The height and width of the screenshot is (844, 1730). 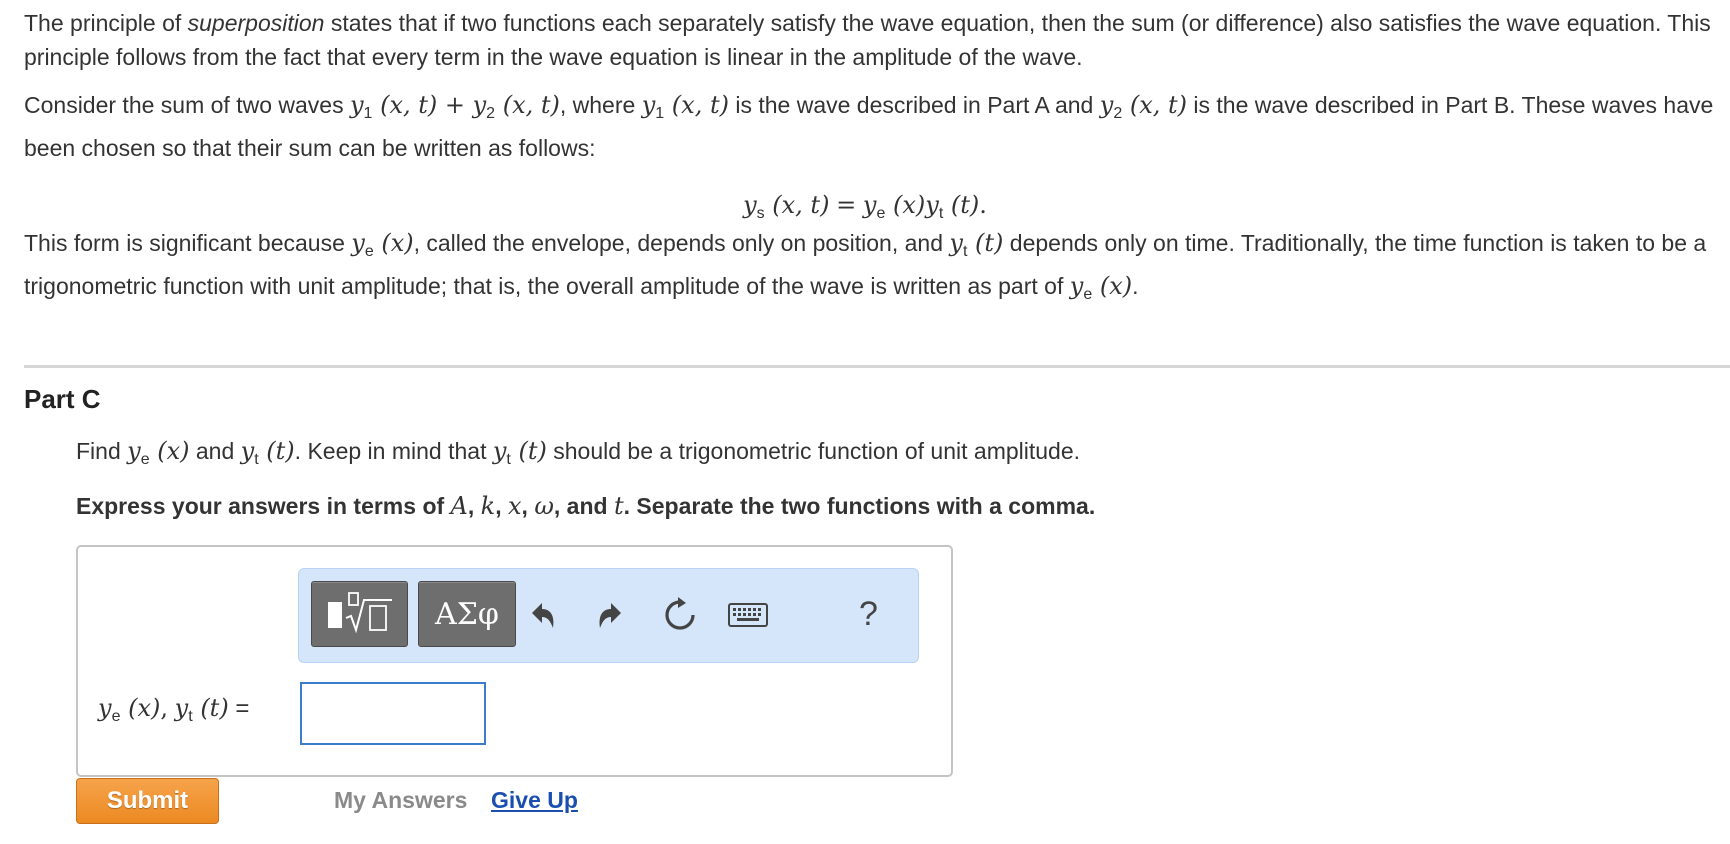 I want to click on math-y1-plus-y2: y1 (x, t) + y2 (x, t), so click(x=454, y=106).